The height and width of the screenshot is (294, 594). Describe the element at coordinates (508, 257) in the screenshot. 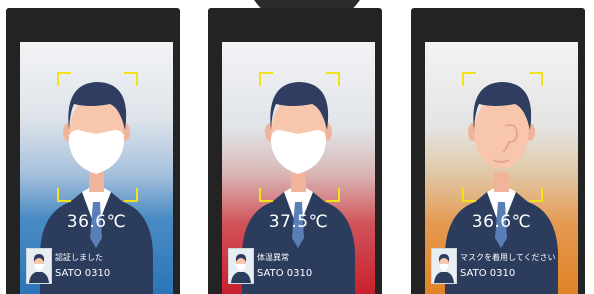

I see `mask-warning-text: マスクを着用してください` at that location.